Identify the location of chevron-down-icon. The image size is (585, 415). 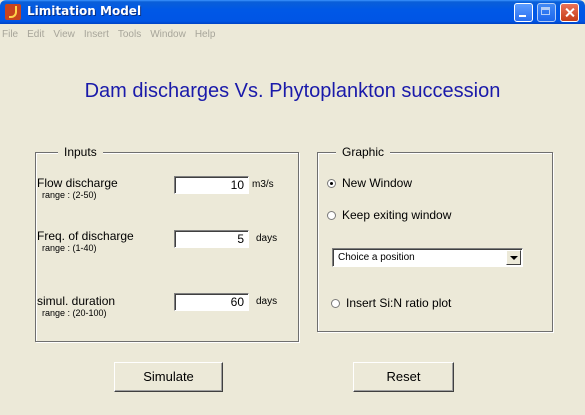
(513, 257).